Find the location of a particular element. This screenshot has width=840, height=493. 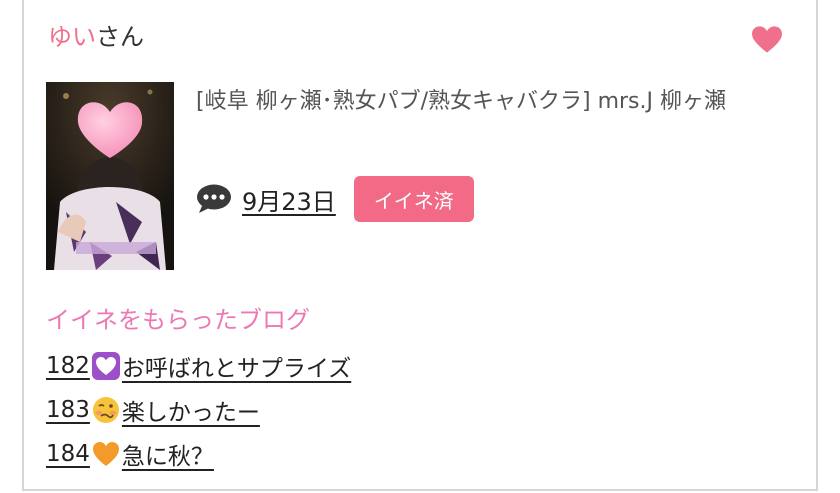

woozy-face-icon is located at coordinates (105, 410).